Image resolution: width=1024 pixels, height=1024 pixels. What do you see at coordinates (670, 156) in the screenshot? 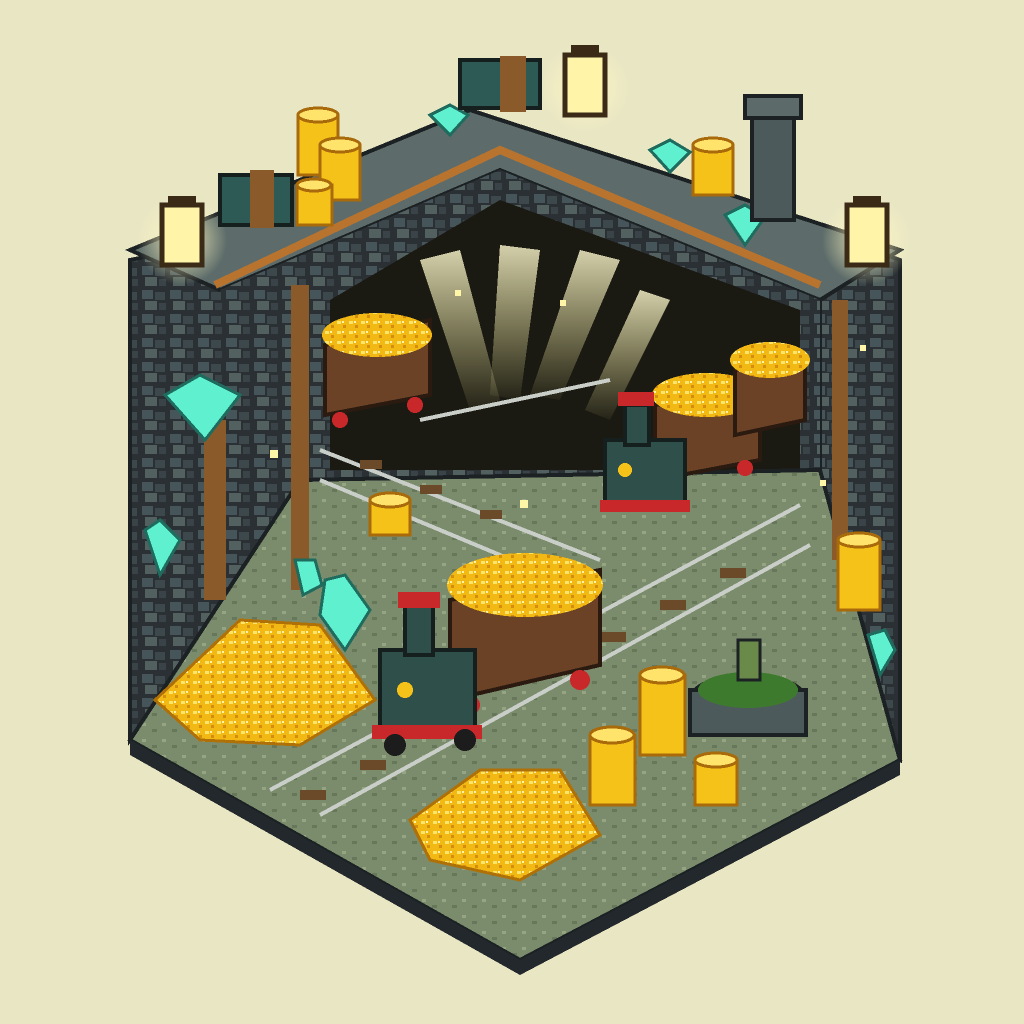
I see `crystal` at bounding box center [670, 156].